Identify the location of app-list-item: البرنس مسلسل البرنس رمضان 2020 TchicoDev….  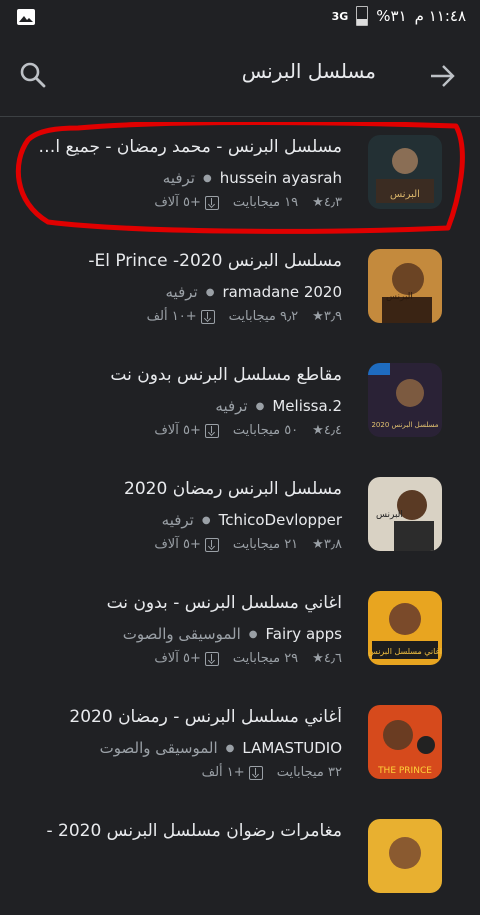
(240, 516).